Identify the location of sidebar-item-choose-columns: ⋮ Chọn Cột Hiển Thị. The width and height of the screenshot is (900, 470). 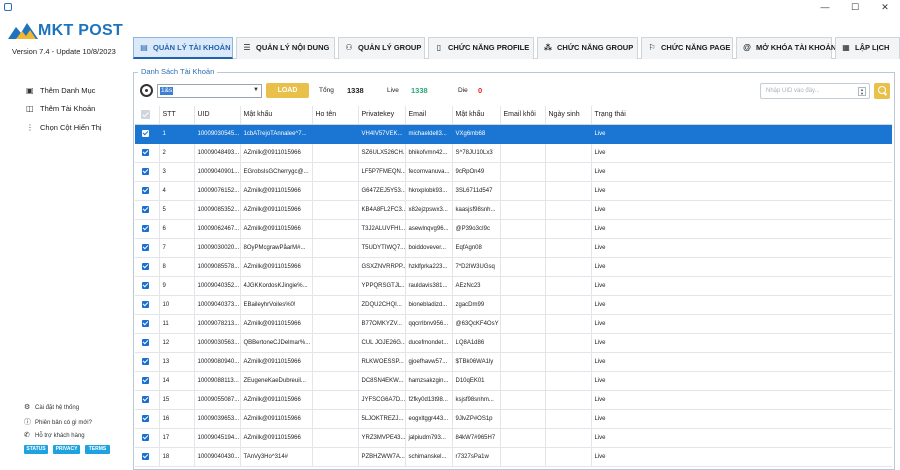
(64, 127).